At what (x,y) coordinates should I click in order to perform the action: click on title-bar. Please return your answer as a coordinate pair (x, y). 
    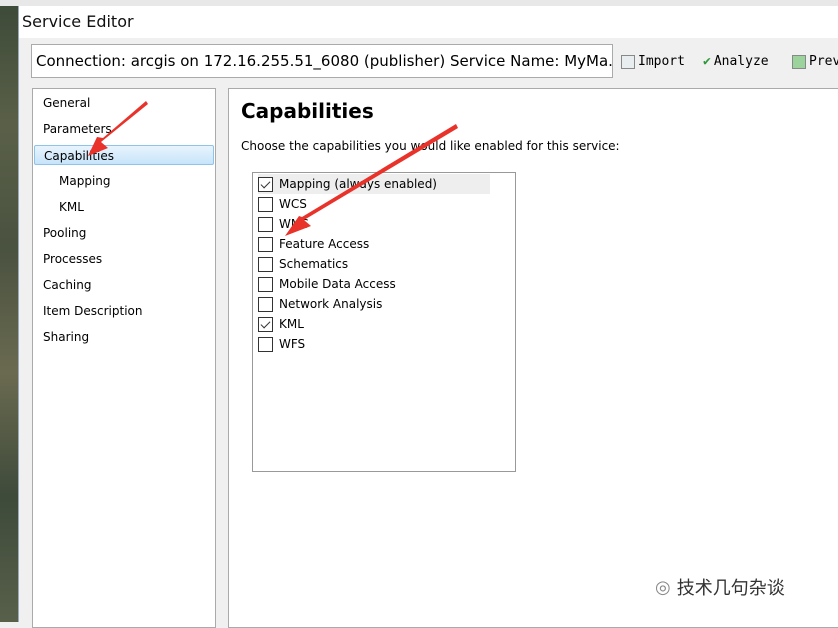
    Looking at the image, I should click on (428, 22).